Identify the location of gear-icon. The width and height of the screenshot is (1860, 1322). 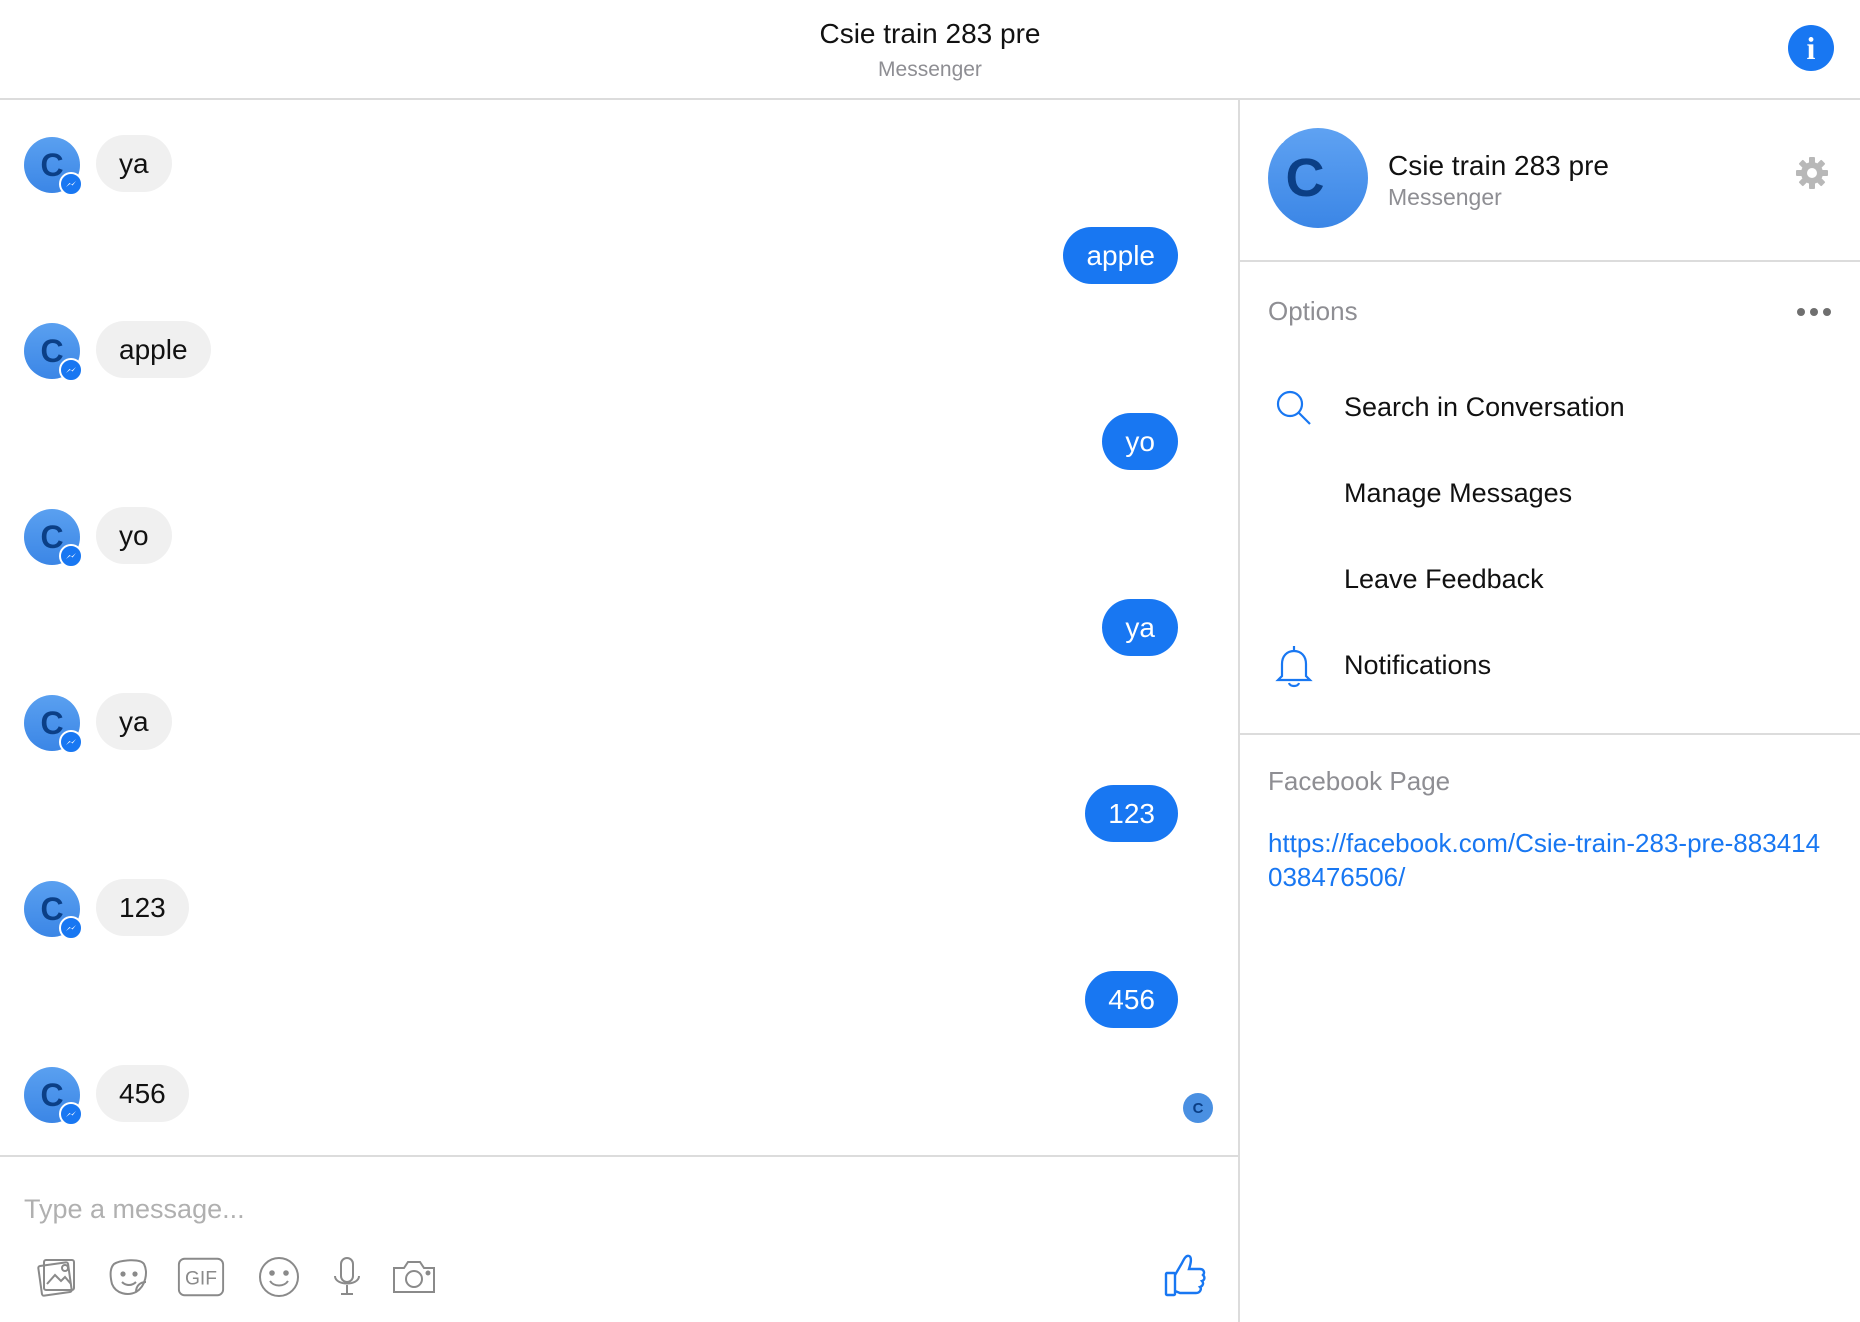
(1812, 173).